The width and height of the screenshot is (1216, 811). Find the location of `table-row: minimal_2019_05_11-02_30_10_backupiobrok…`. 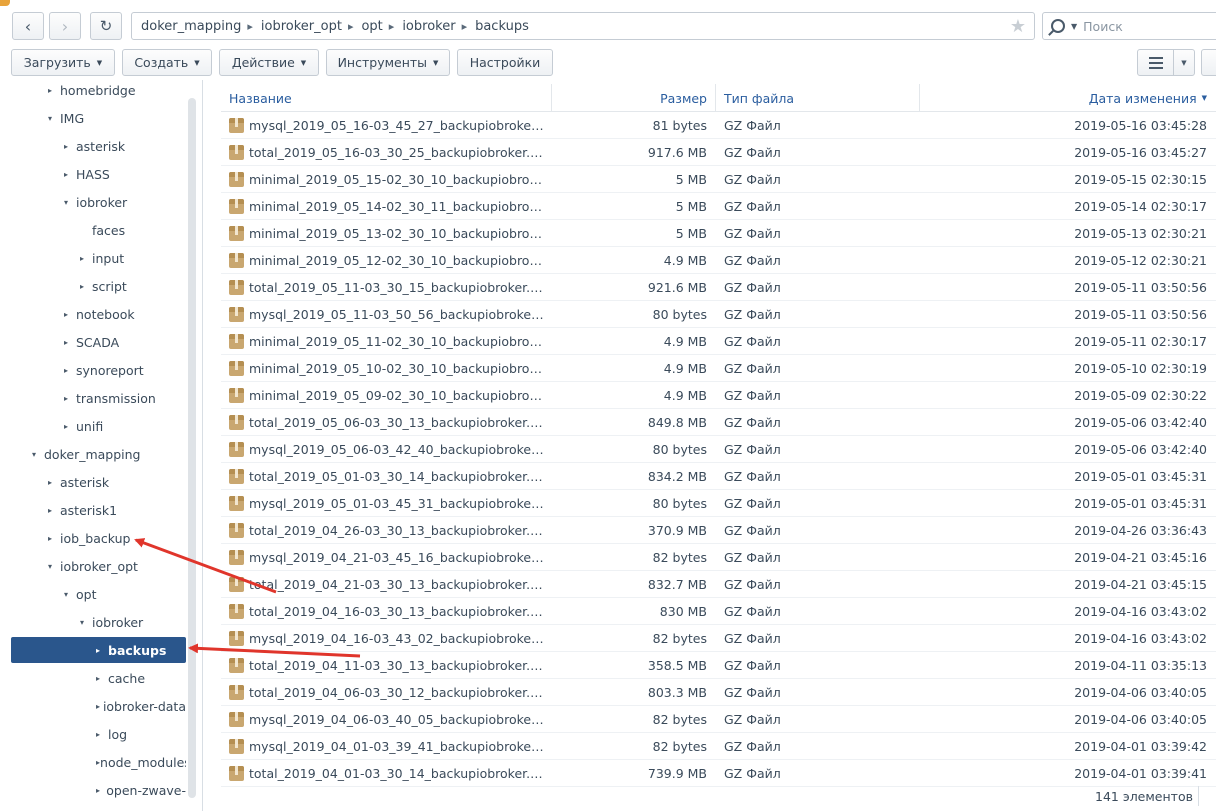

table-row: minimal_2019_05_11-02_30_10_backupiobrok… is located at coordinates (718, 341).